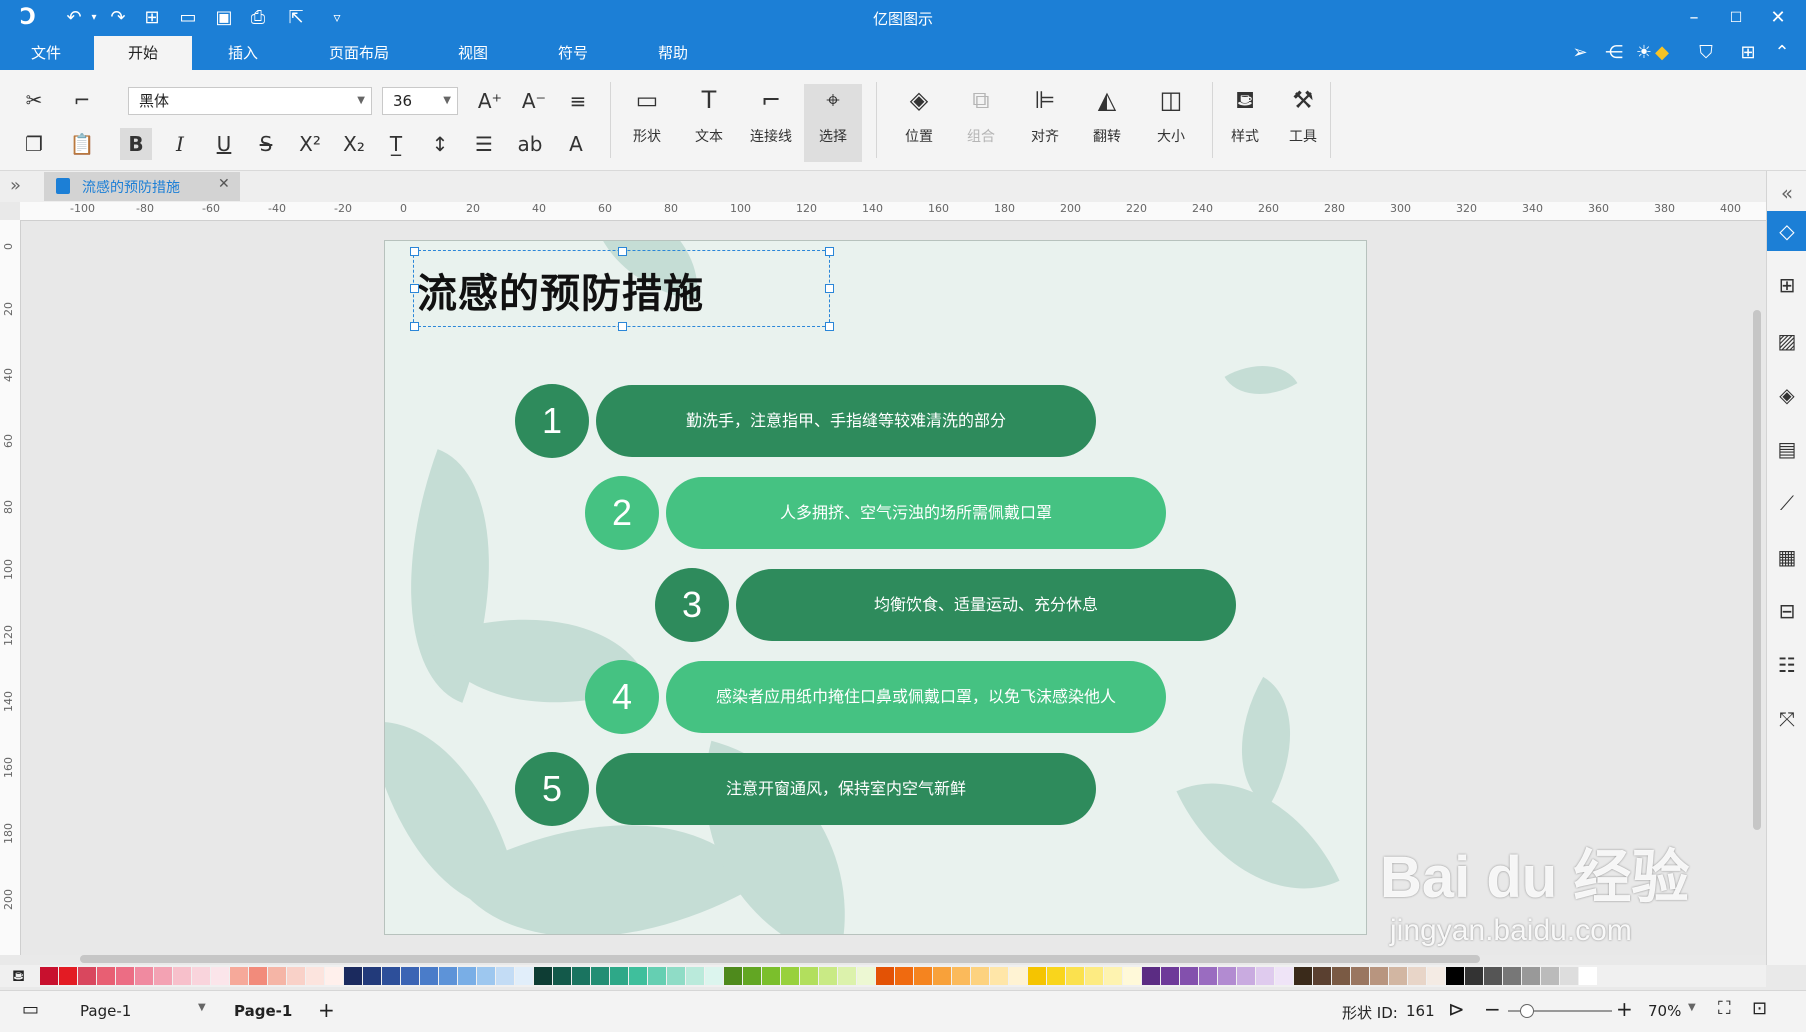 This screenshot has height=1032, width=1806. I want to click on page-properties-icon: ▤, so click(1786, 449).